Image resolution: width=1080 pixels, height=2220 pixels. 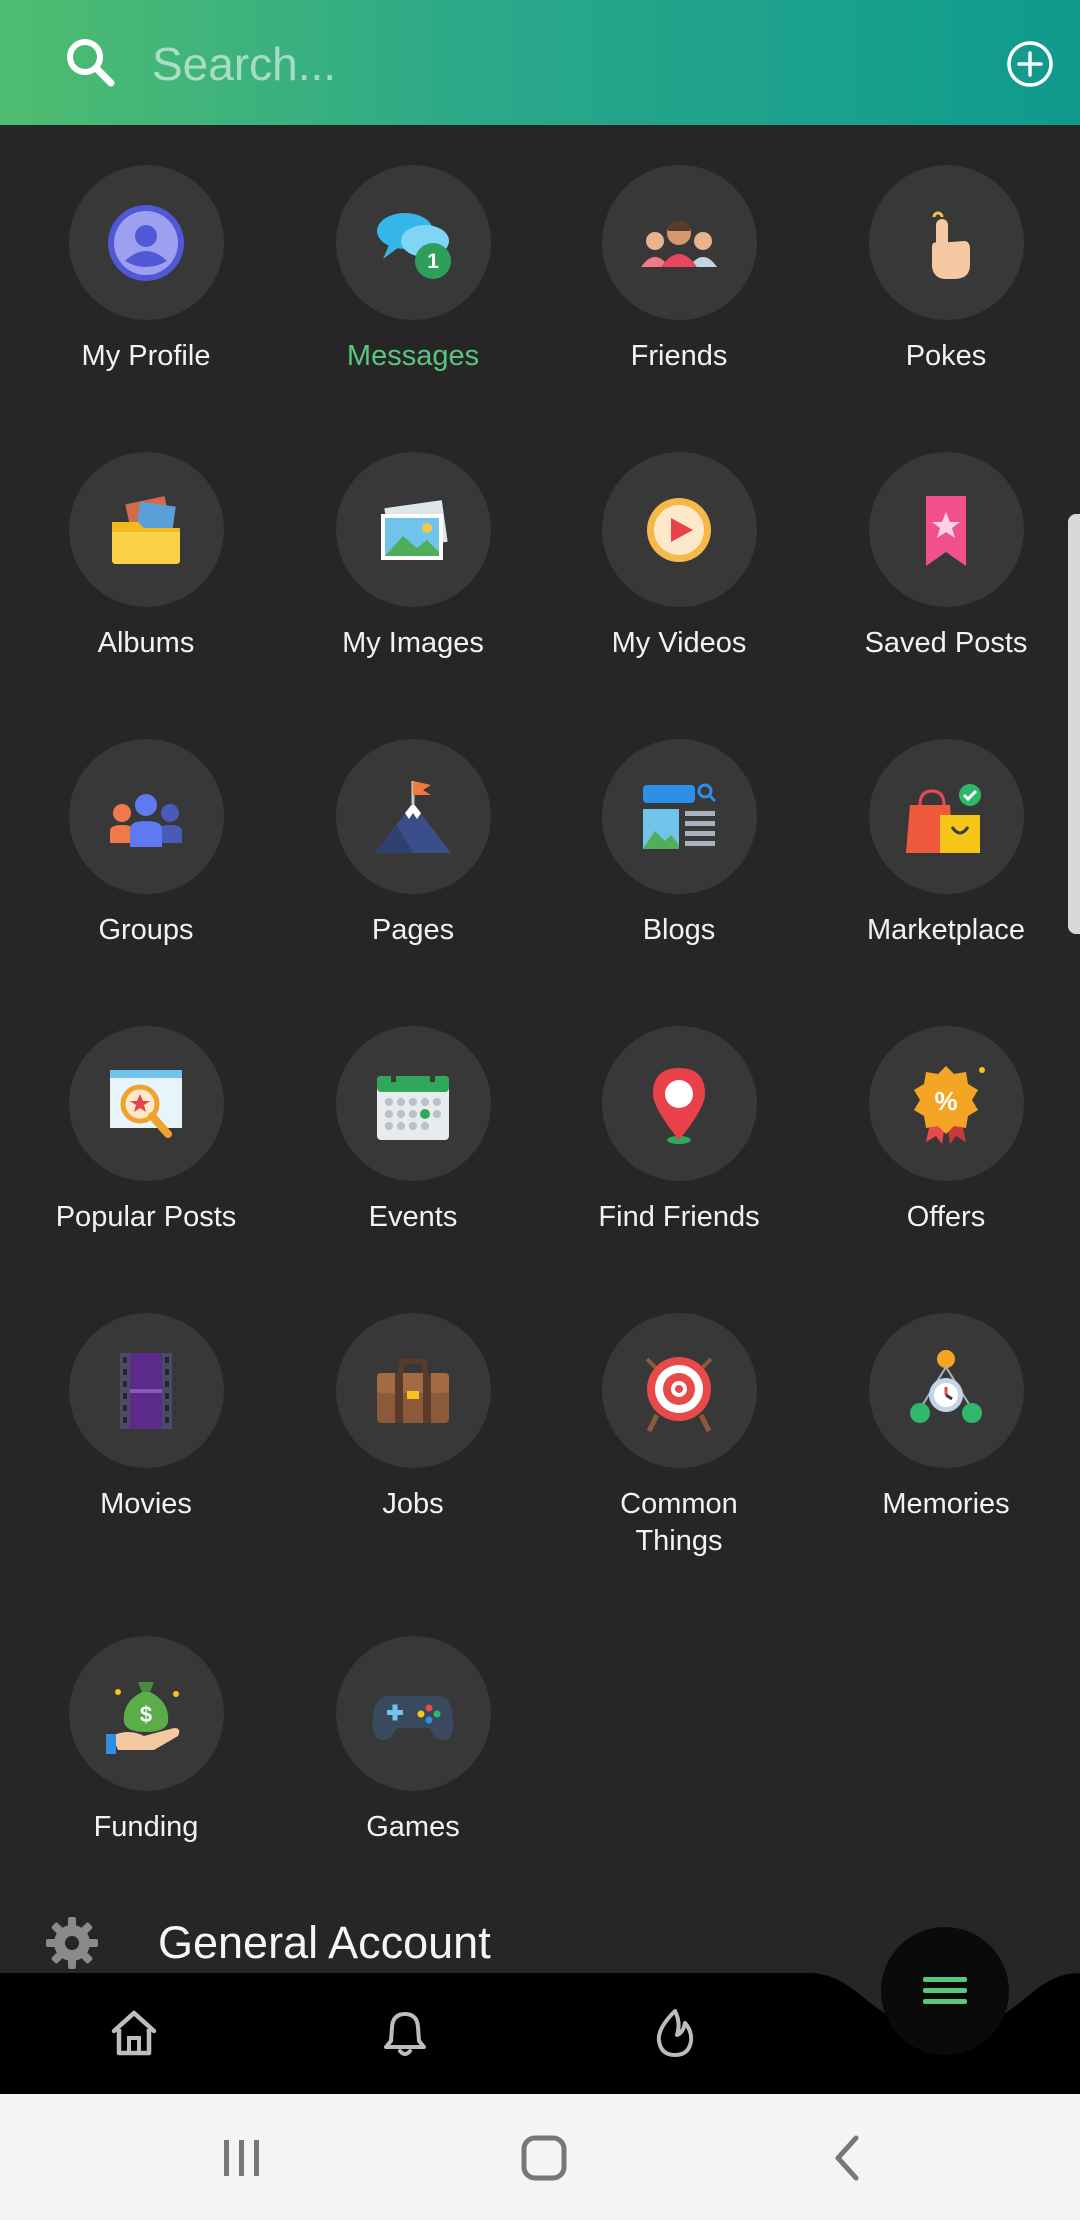 I want to click on menu-tile-label: Memories, so click(x=946, y=1504).